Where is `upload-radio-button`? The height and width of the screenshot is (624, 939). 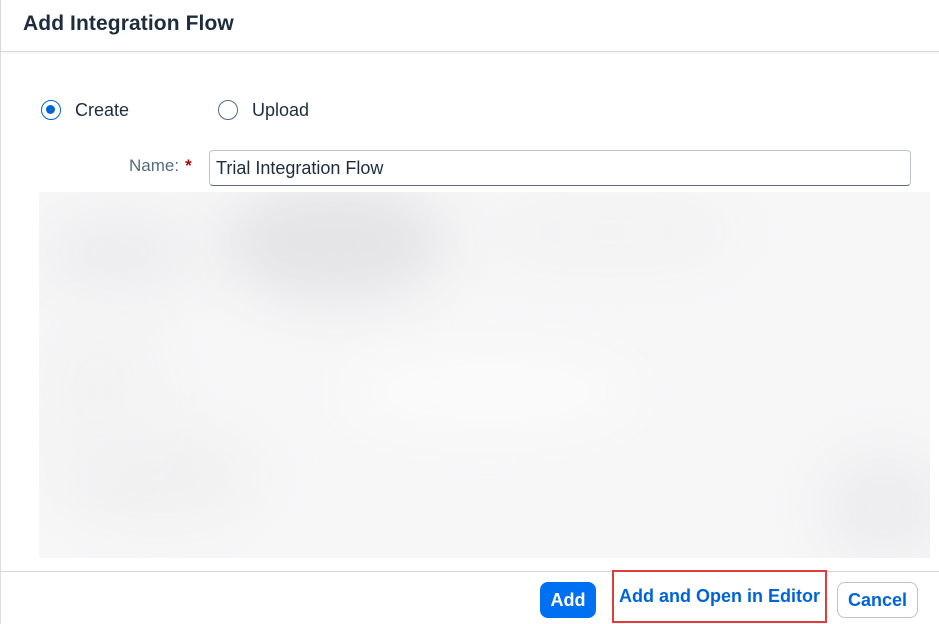
upload-radio-button is located at coordinates (228, 110).